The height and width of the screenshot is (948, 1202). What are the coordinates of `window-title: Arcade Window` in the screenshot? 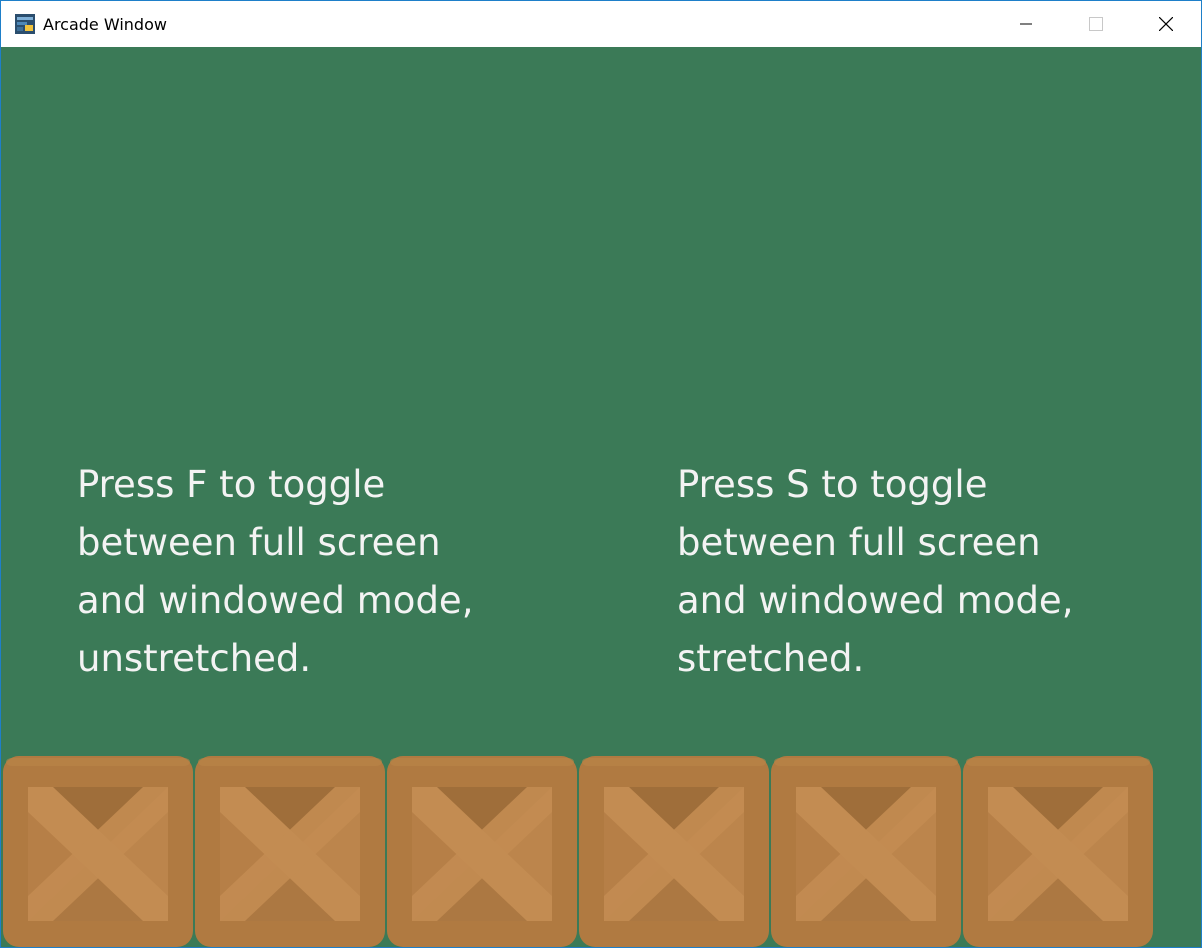 It's located at (105, 24).